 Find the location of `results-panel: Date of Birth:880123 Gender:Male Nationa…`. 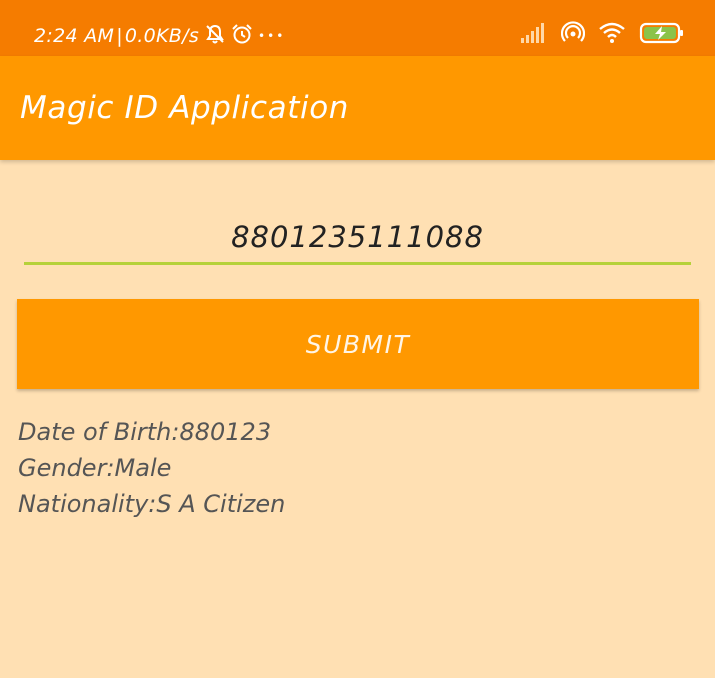

results-panel: Date of Birth:880123 Gender:Male Nationa… is located at coordinates (151, 468).